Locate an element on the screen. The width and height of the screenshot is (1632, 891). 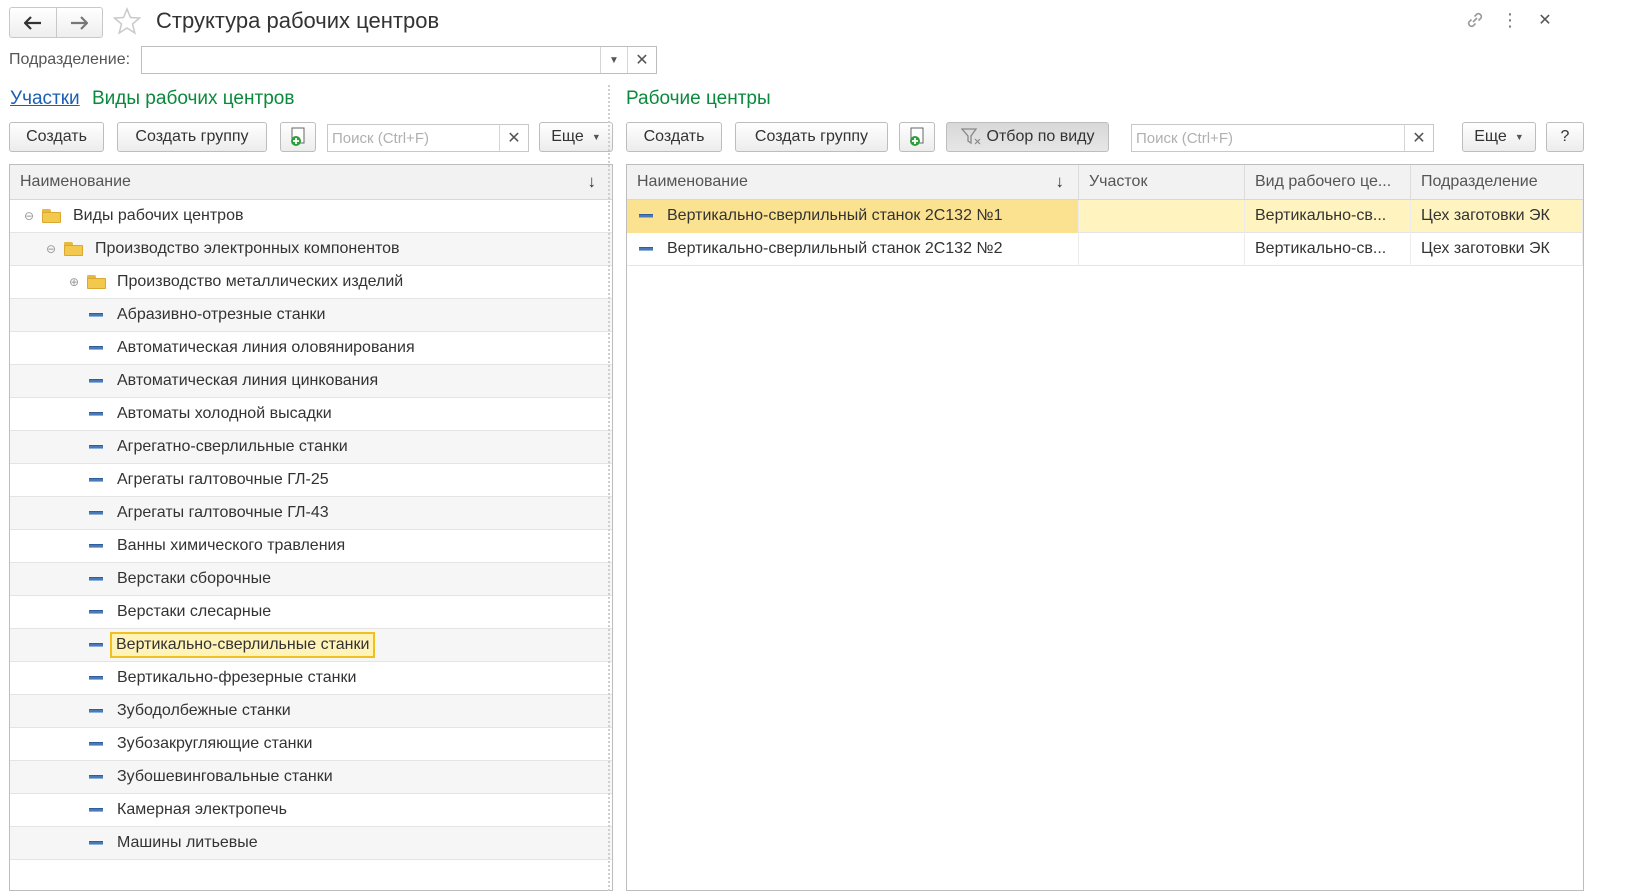
right-create-group-button: Создать группу is located at coordinates (811, 137).